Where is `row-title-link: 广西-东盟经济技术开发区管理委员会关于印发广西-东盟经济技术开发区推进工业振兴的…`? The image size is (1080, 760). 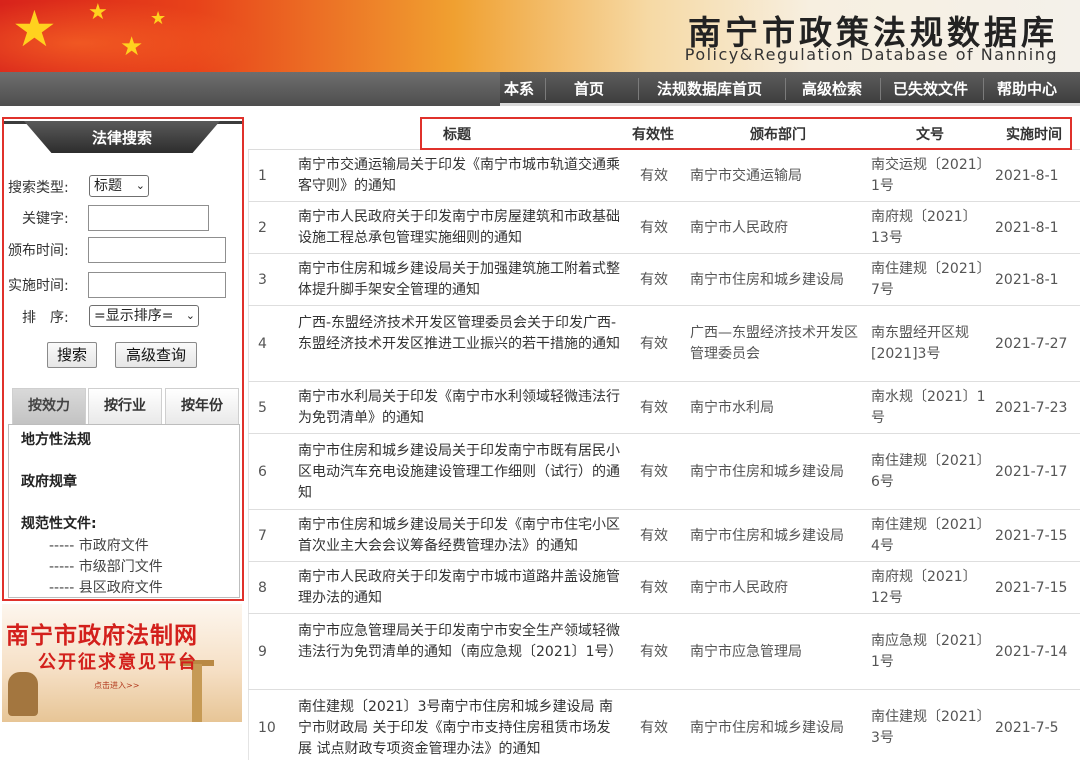 row-title-link: 广西-东盟经济技术开发区管理委员会关于印发广西-东盟经济技术开发区推进工业振兴的… is located at coordinates (459, 334).